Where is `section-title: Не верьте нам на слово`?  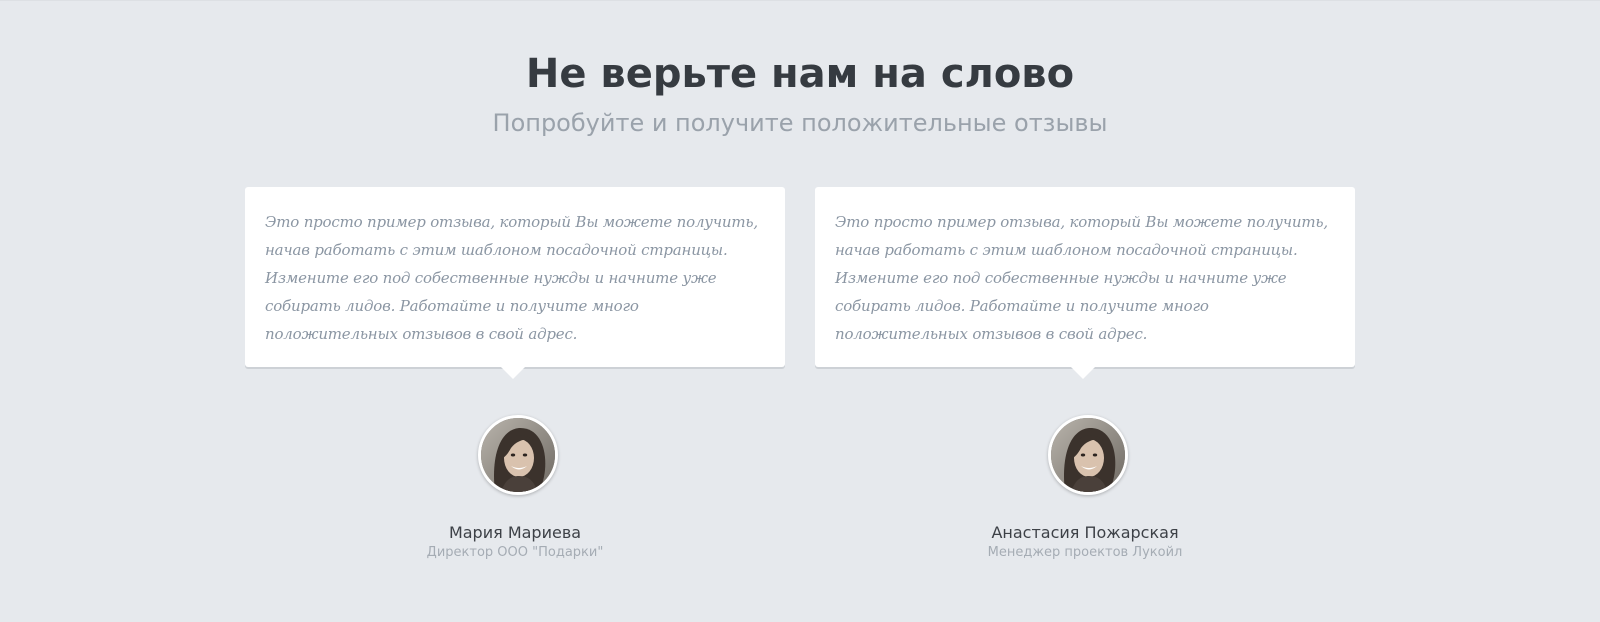 section-title: Не верьте нам на слово is located at coordinates (800, 74).